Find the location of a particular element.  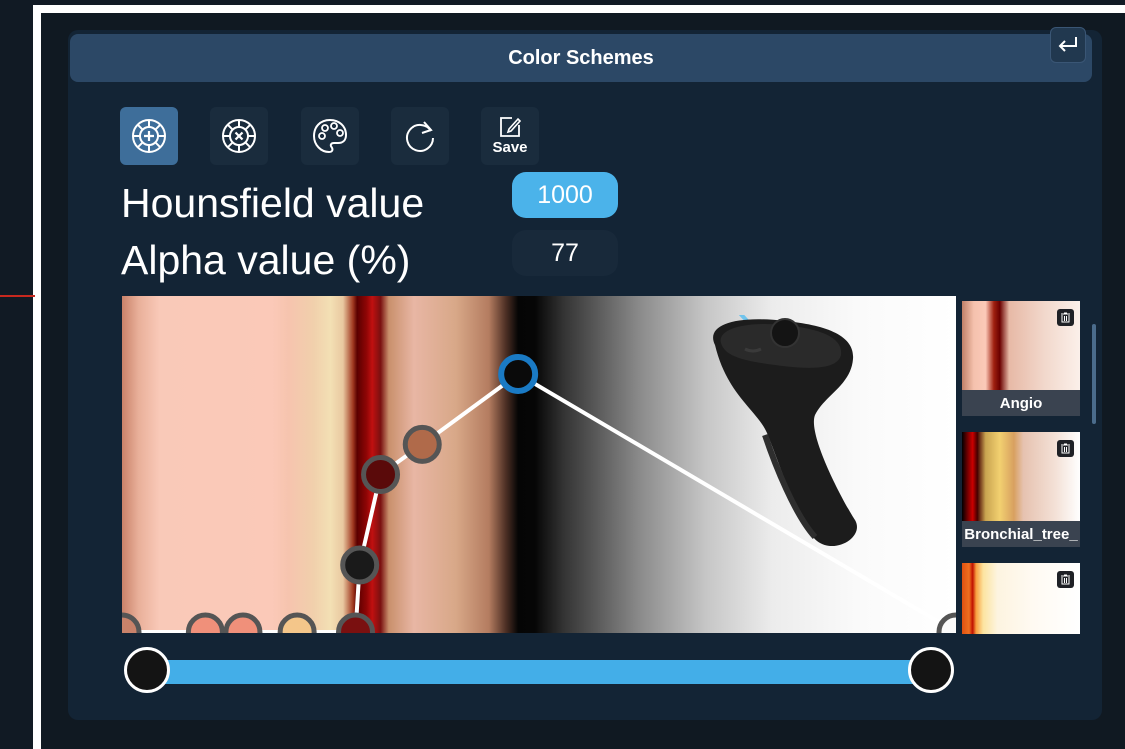

preset-scrollbar is located at coordinates (1094, 374).